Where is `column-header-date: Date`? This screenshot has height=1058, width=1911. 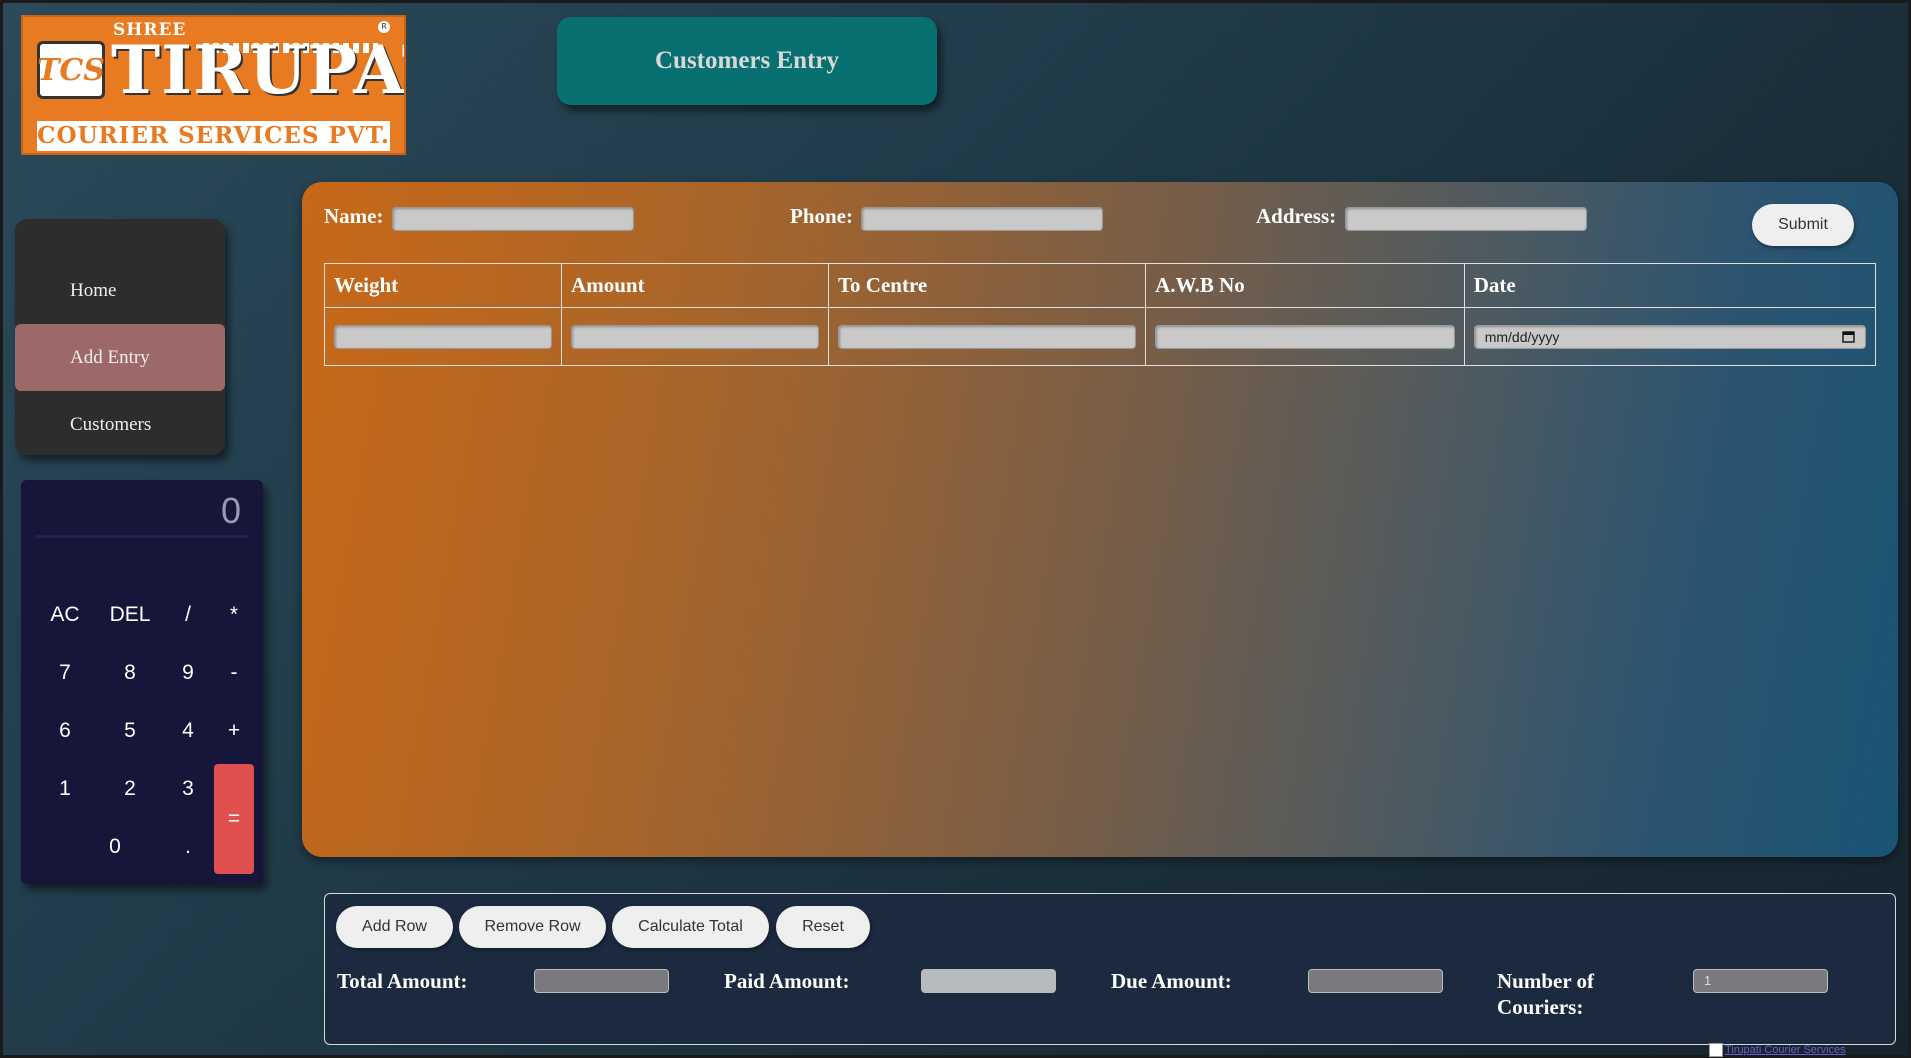 column-header-date: Date is located at coordinates (1670, 285).